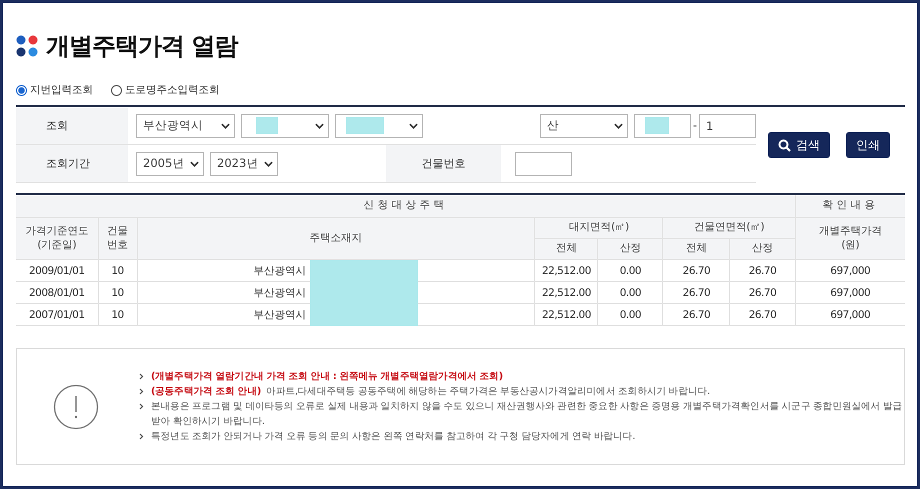  What do you see at coordinates (850, 239) in the screenshot?
I see `column-header: 개별주택가격 (원)` at bounding box center [850, 239].